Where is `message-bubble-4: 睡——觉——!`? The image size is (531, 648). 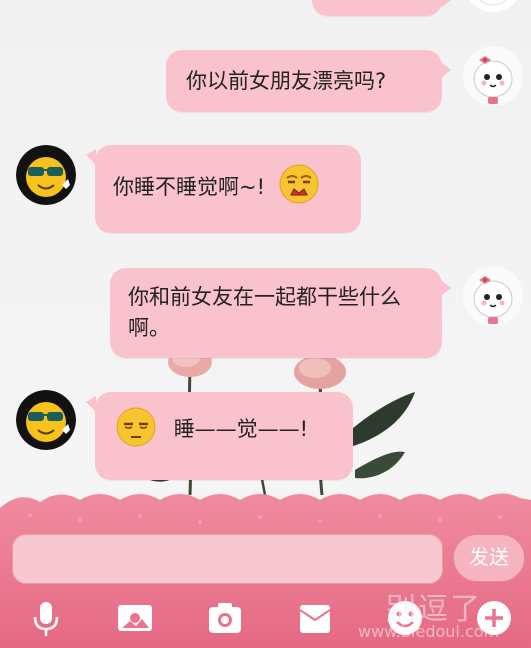
message-bubble-4: 睡——觉——! is located at coordinates (219, 436).